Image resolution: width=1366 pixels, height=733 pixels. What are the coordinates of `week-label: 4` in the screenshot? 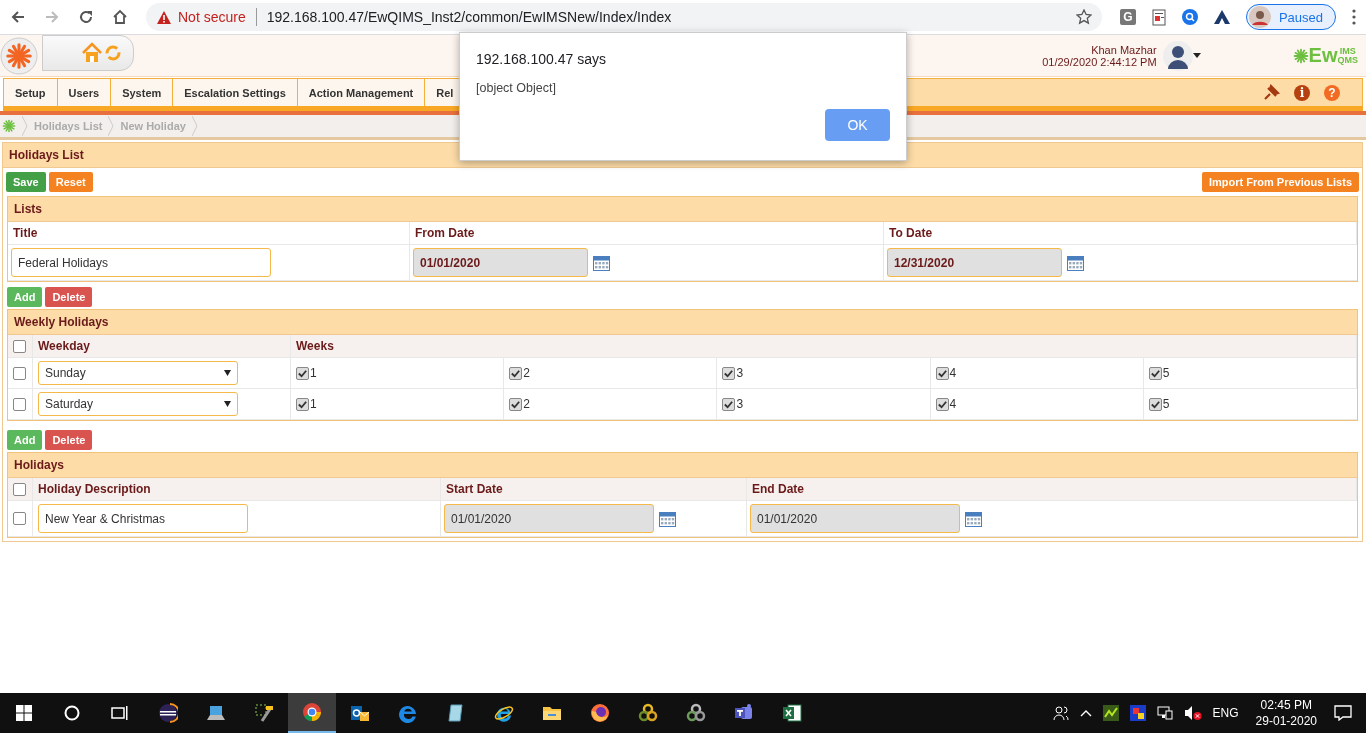 It's located at (953, 404).